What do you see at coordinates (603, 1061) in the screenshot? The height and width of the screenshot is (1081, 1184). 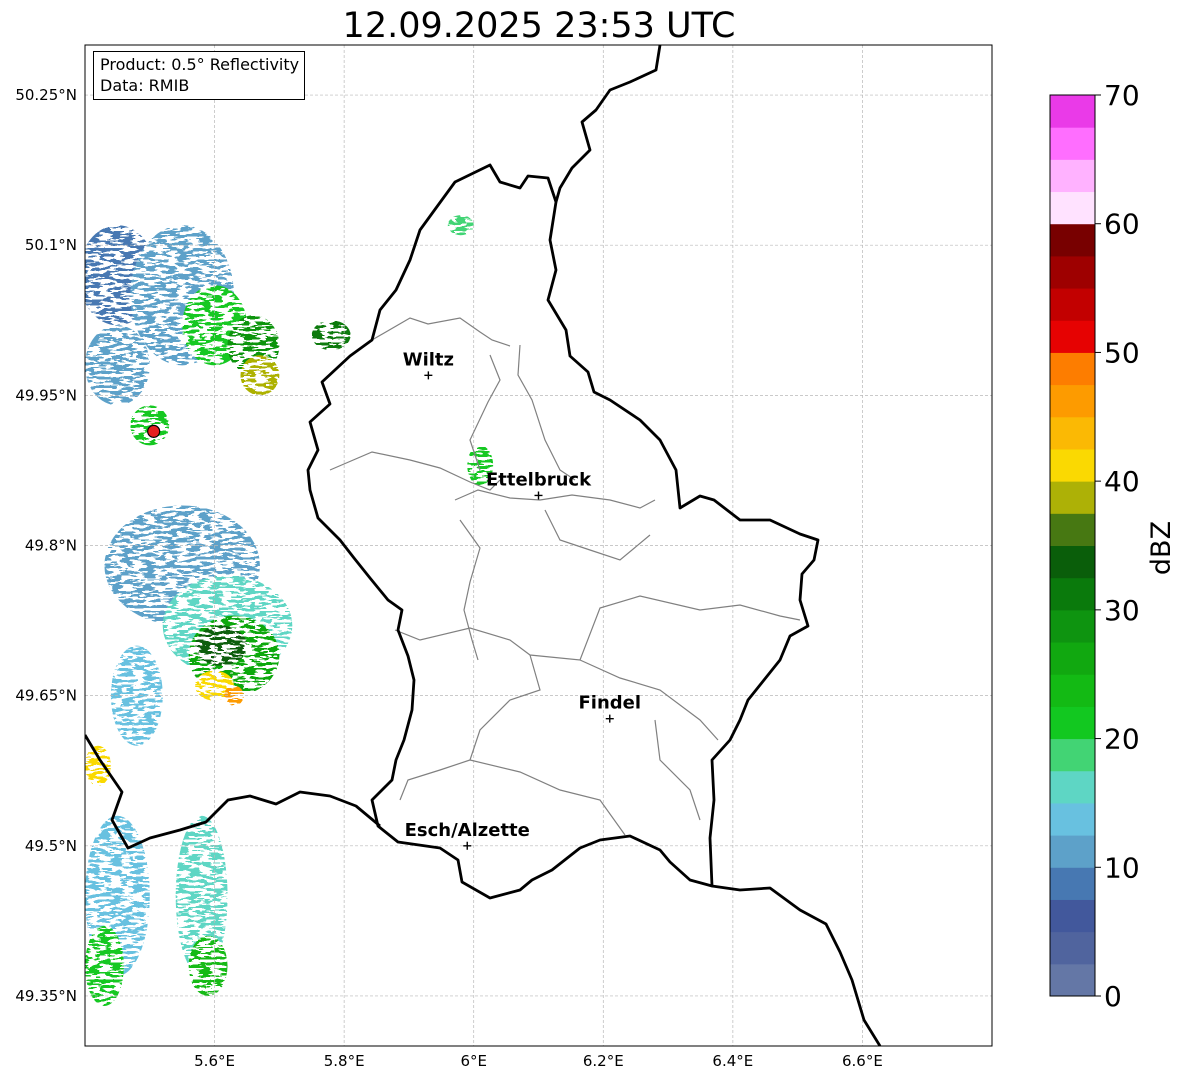 I see `lon-tick-label: 6.2°E` at bounding box center [603, 1061].